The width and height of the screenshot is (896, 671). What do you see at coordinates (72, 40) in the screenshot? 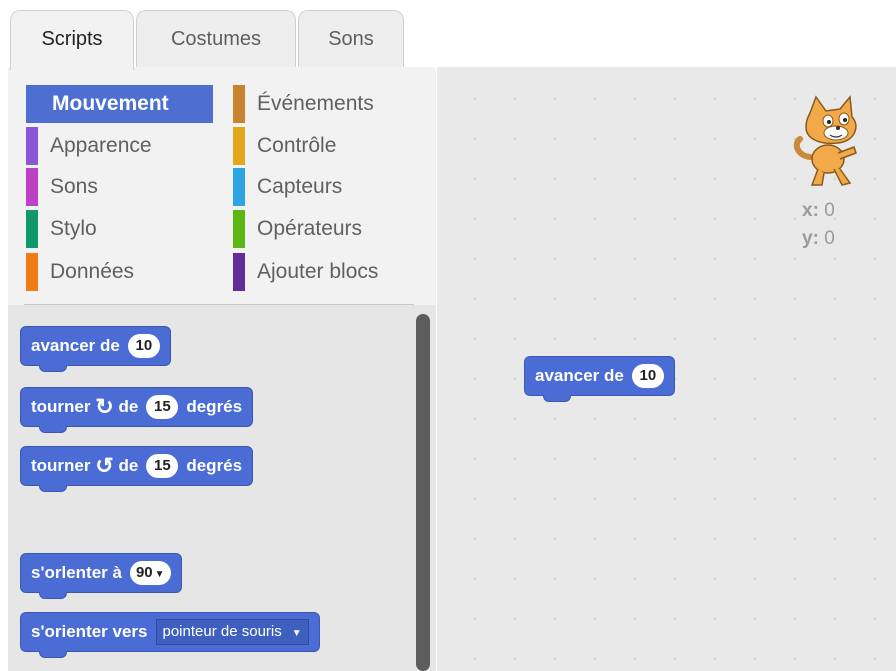
I see `tab-scripts: Scripts` at bounding box center [72, 40].